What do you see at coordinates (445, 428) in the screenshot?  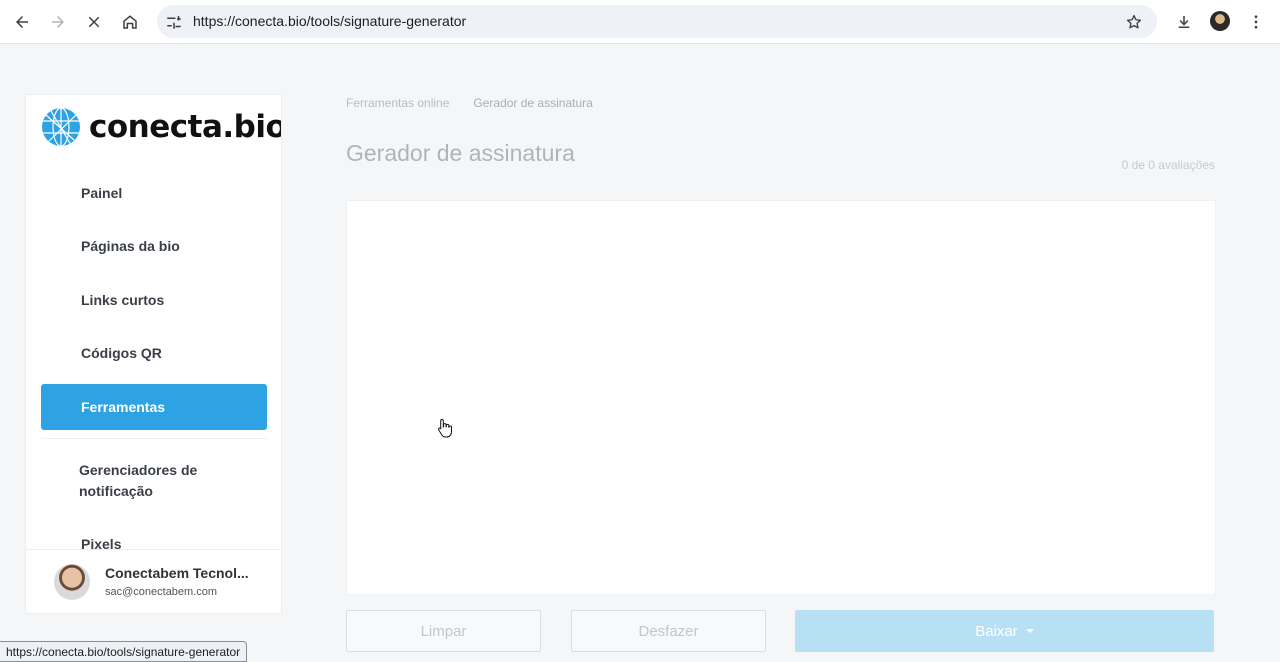 I see `hand-pointer-cursor-icon` at bounding box center [445, 428].